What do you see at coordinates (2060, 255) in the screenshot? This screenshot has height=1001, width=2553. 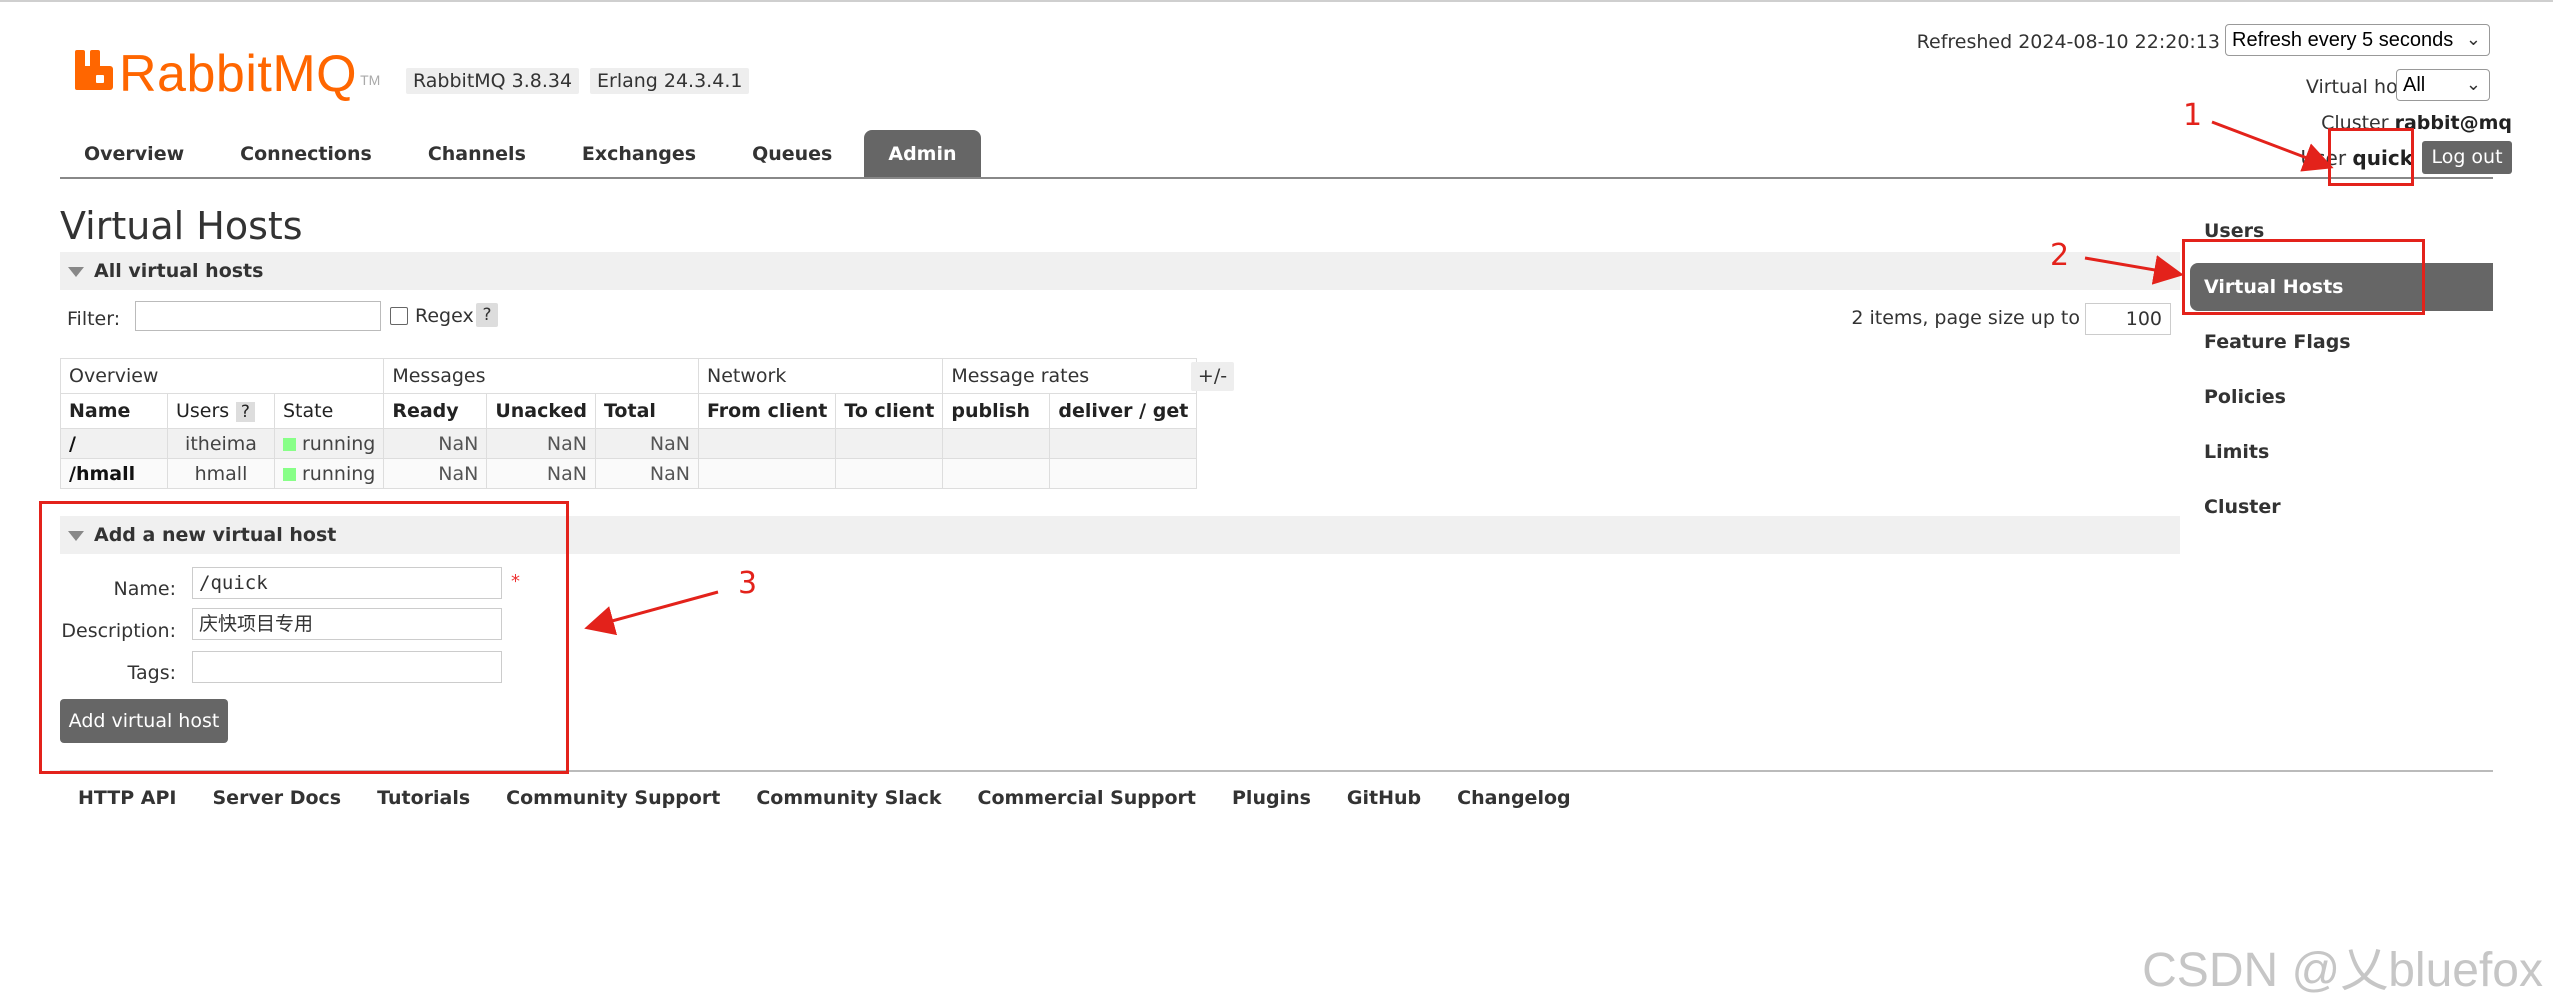 I see `annotation-number-2: 2` at bounding box center [2060, 255].